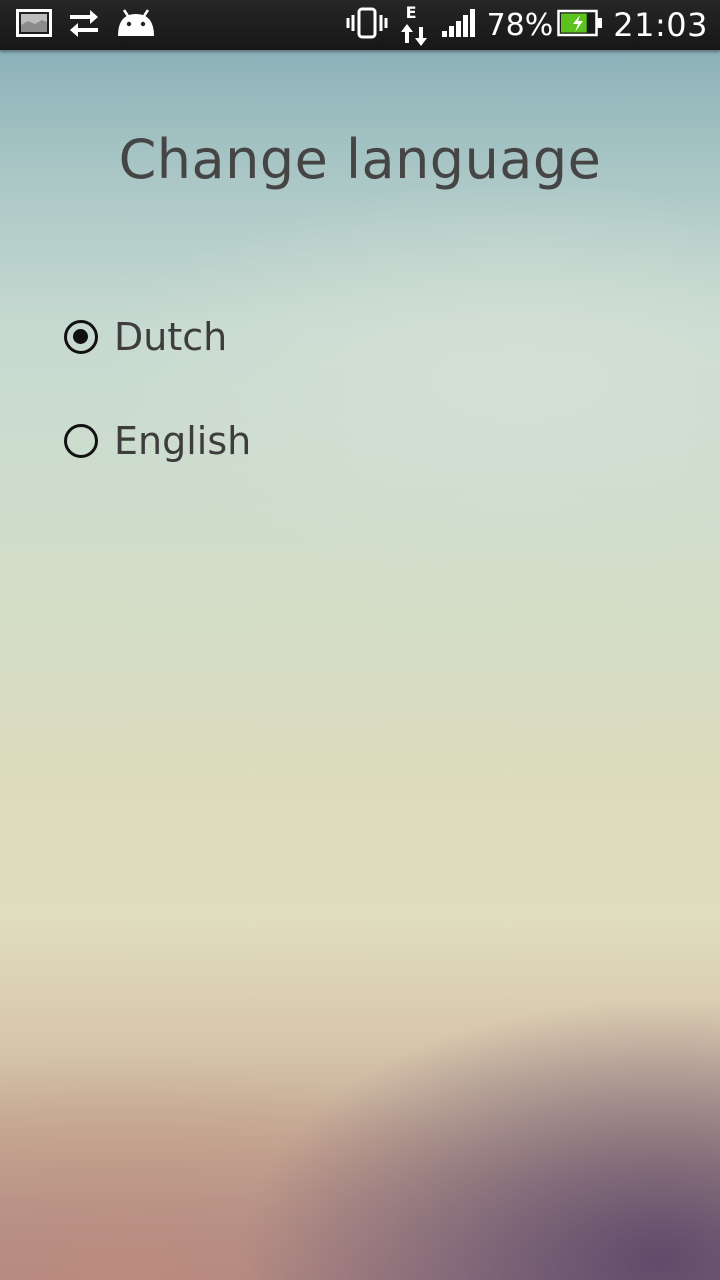 Image resolution: width=720 pixels, height=1280 pixels. What do you see at coordinates (171, 337) in the screenshot?
I see `language-label-dutch: Dutch` at bounding box center [171, 337].